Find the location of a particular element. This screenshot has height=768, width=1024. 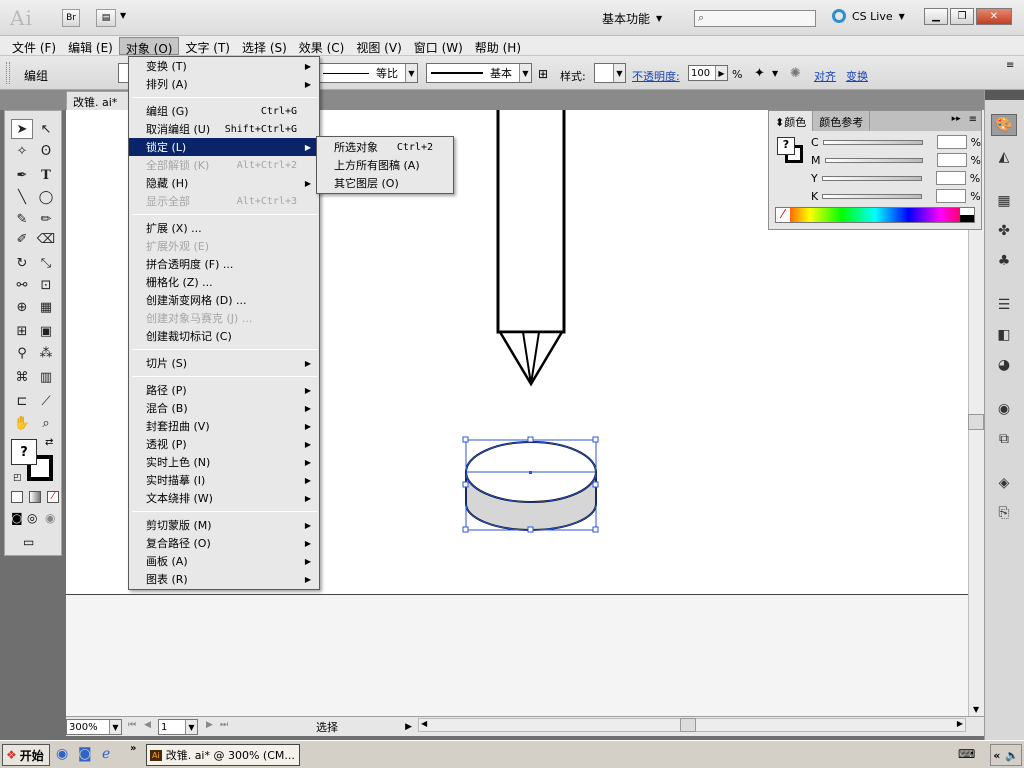

magic-wand-tool-icon: ✧ is located at coordinates (22, 151).